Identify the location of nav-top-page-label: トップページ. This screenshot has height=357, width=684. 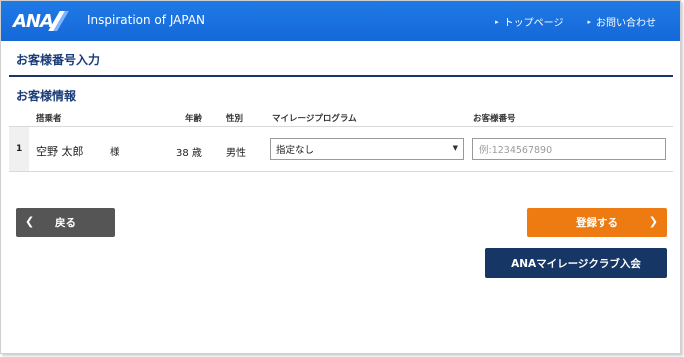
(533, 23).